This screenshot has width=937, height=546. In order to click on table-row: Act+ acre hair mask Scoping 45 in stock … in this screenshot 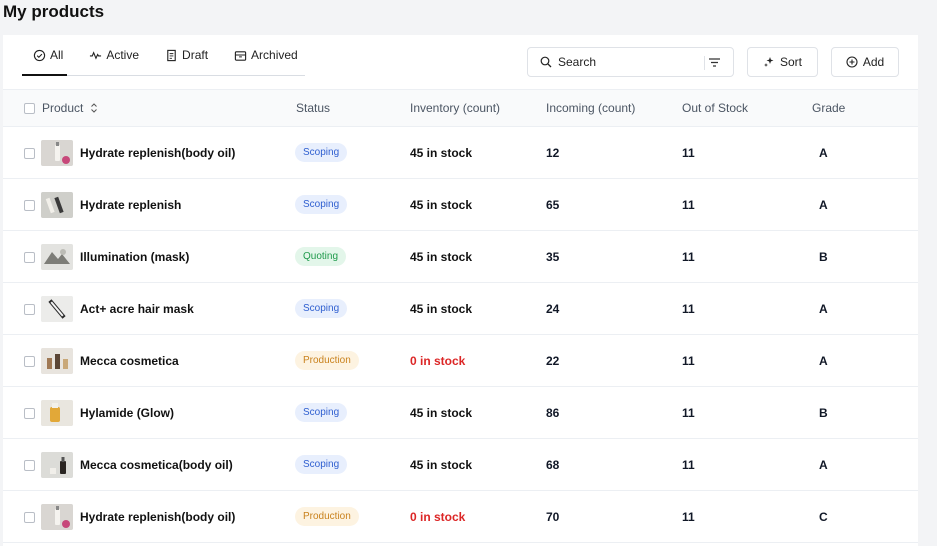, I will do `click(460, 309)`.